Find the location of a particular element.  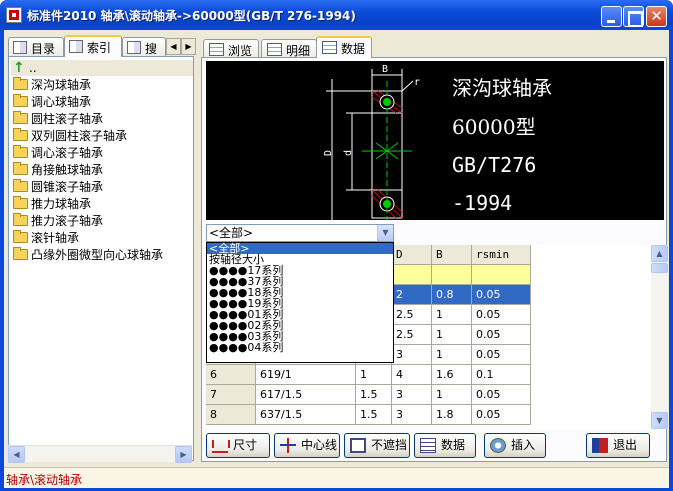

scroll-up-icon: ▲ is located at coordinates (659, 253).